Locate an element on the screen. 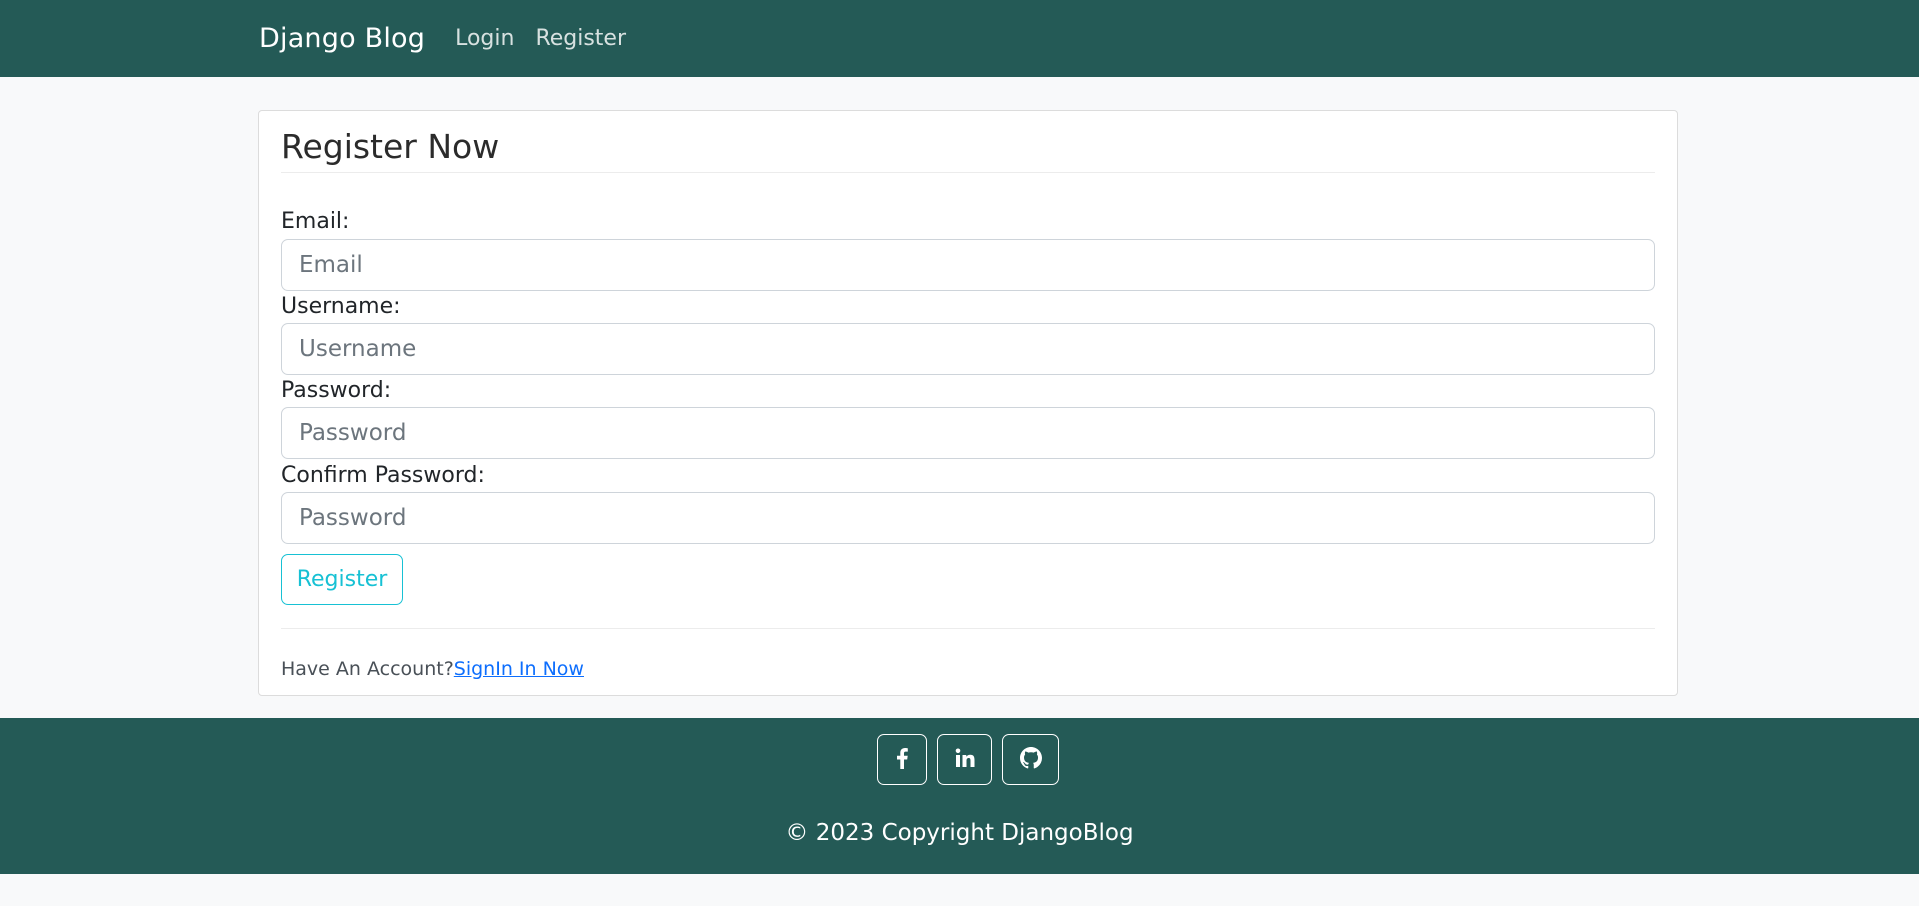  github-button is located at coordinates (1030, 759).